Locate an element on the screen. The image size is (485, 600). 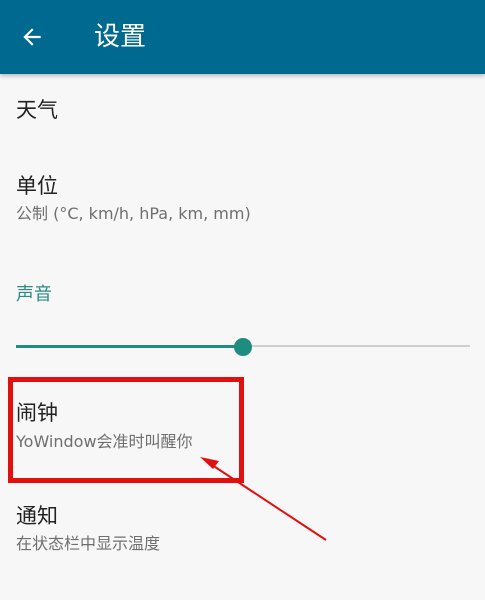
units-summary: 公制 (°C, km/h, hPa, km, mm) is located at coordinates (133, 213).